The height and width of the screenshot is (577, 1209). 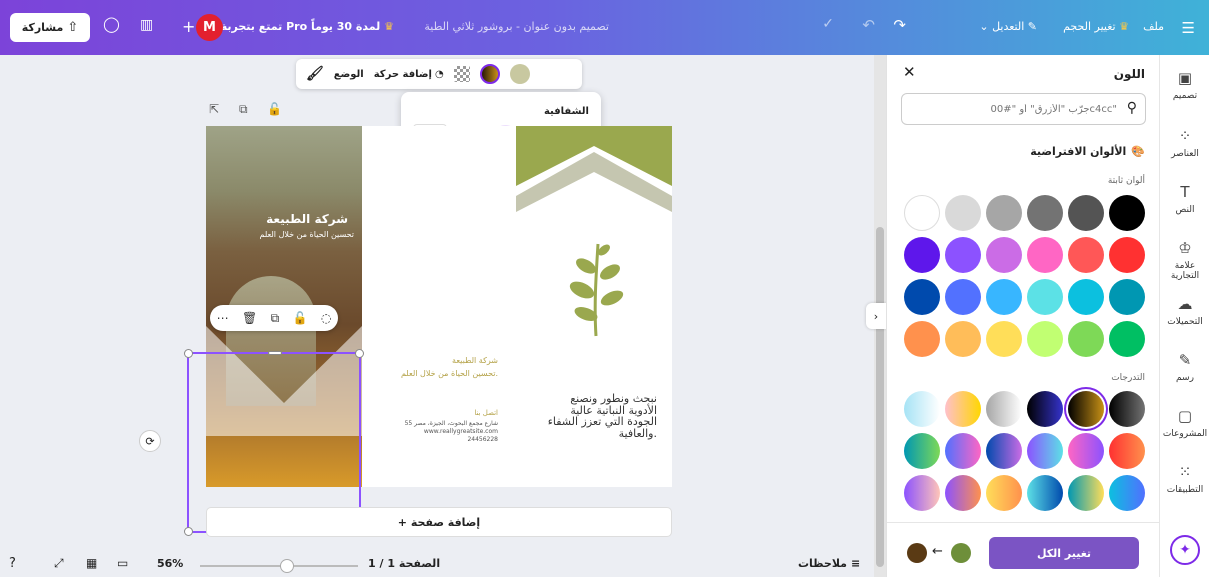 I want to click on menu-icon: ☰, so click(x=1188, y=28).